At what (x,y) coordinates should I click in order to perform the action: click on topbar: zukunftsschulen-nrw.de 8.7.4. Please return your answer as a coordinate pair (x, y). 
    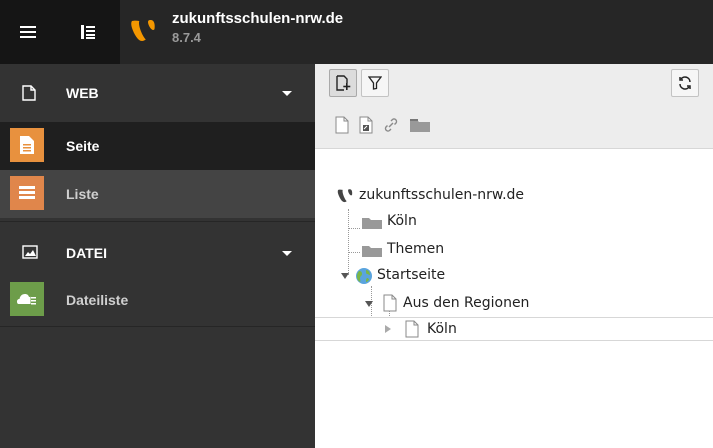
    Looking at the image, I should click on (356, 32).